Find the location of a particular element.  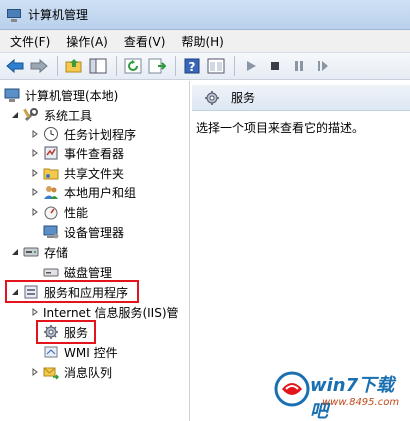

tree-item-performance: 性能 is located at coordinates (59, 212).